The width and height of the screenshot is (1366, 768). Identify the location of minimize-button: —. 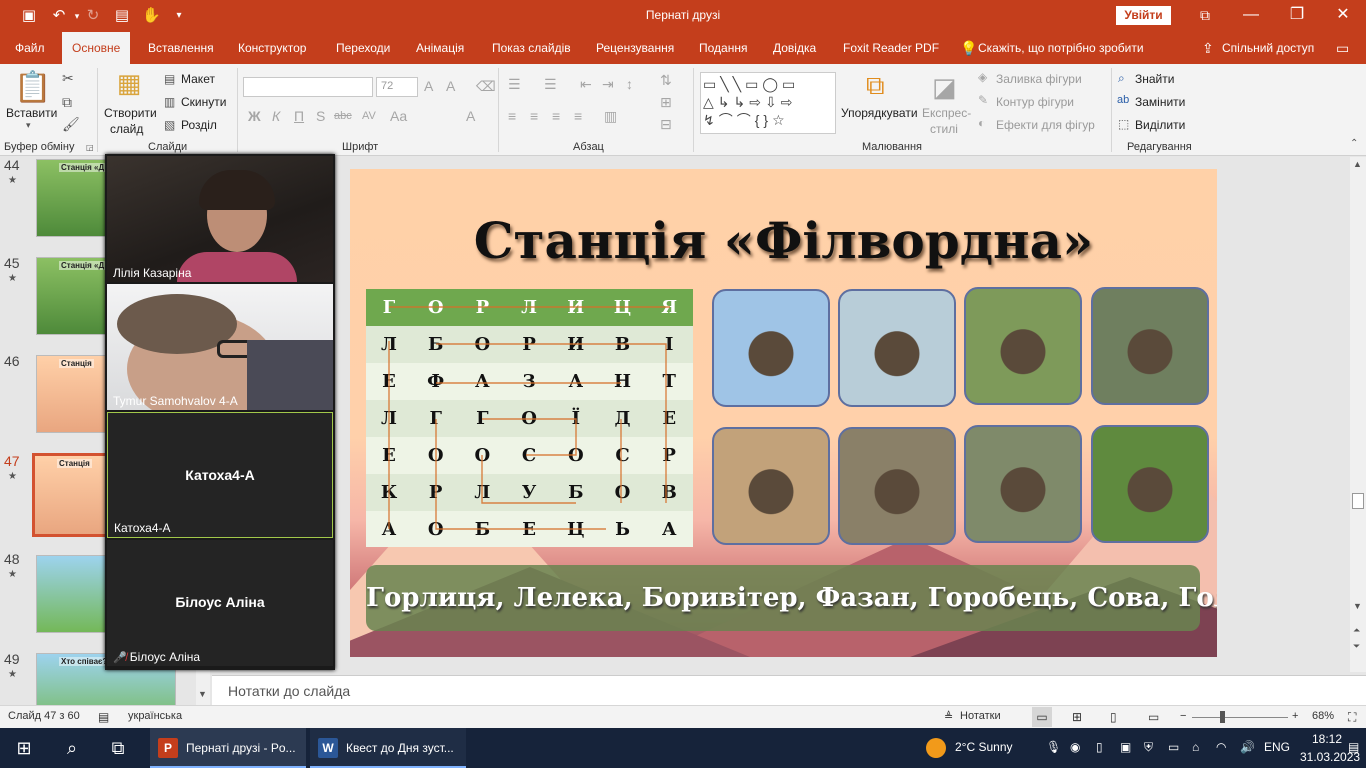
(1251, 16).